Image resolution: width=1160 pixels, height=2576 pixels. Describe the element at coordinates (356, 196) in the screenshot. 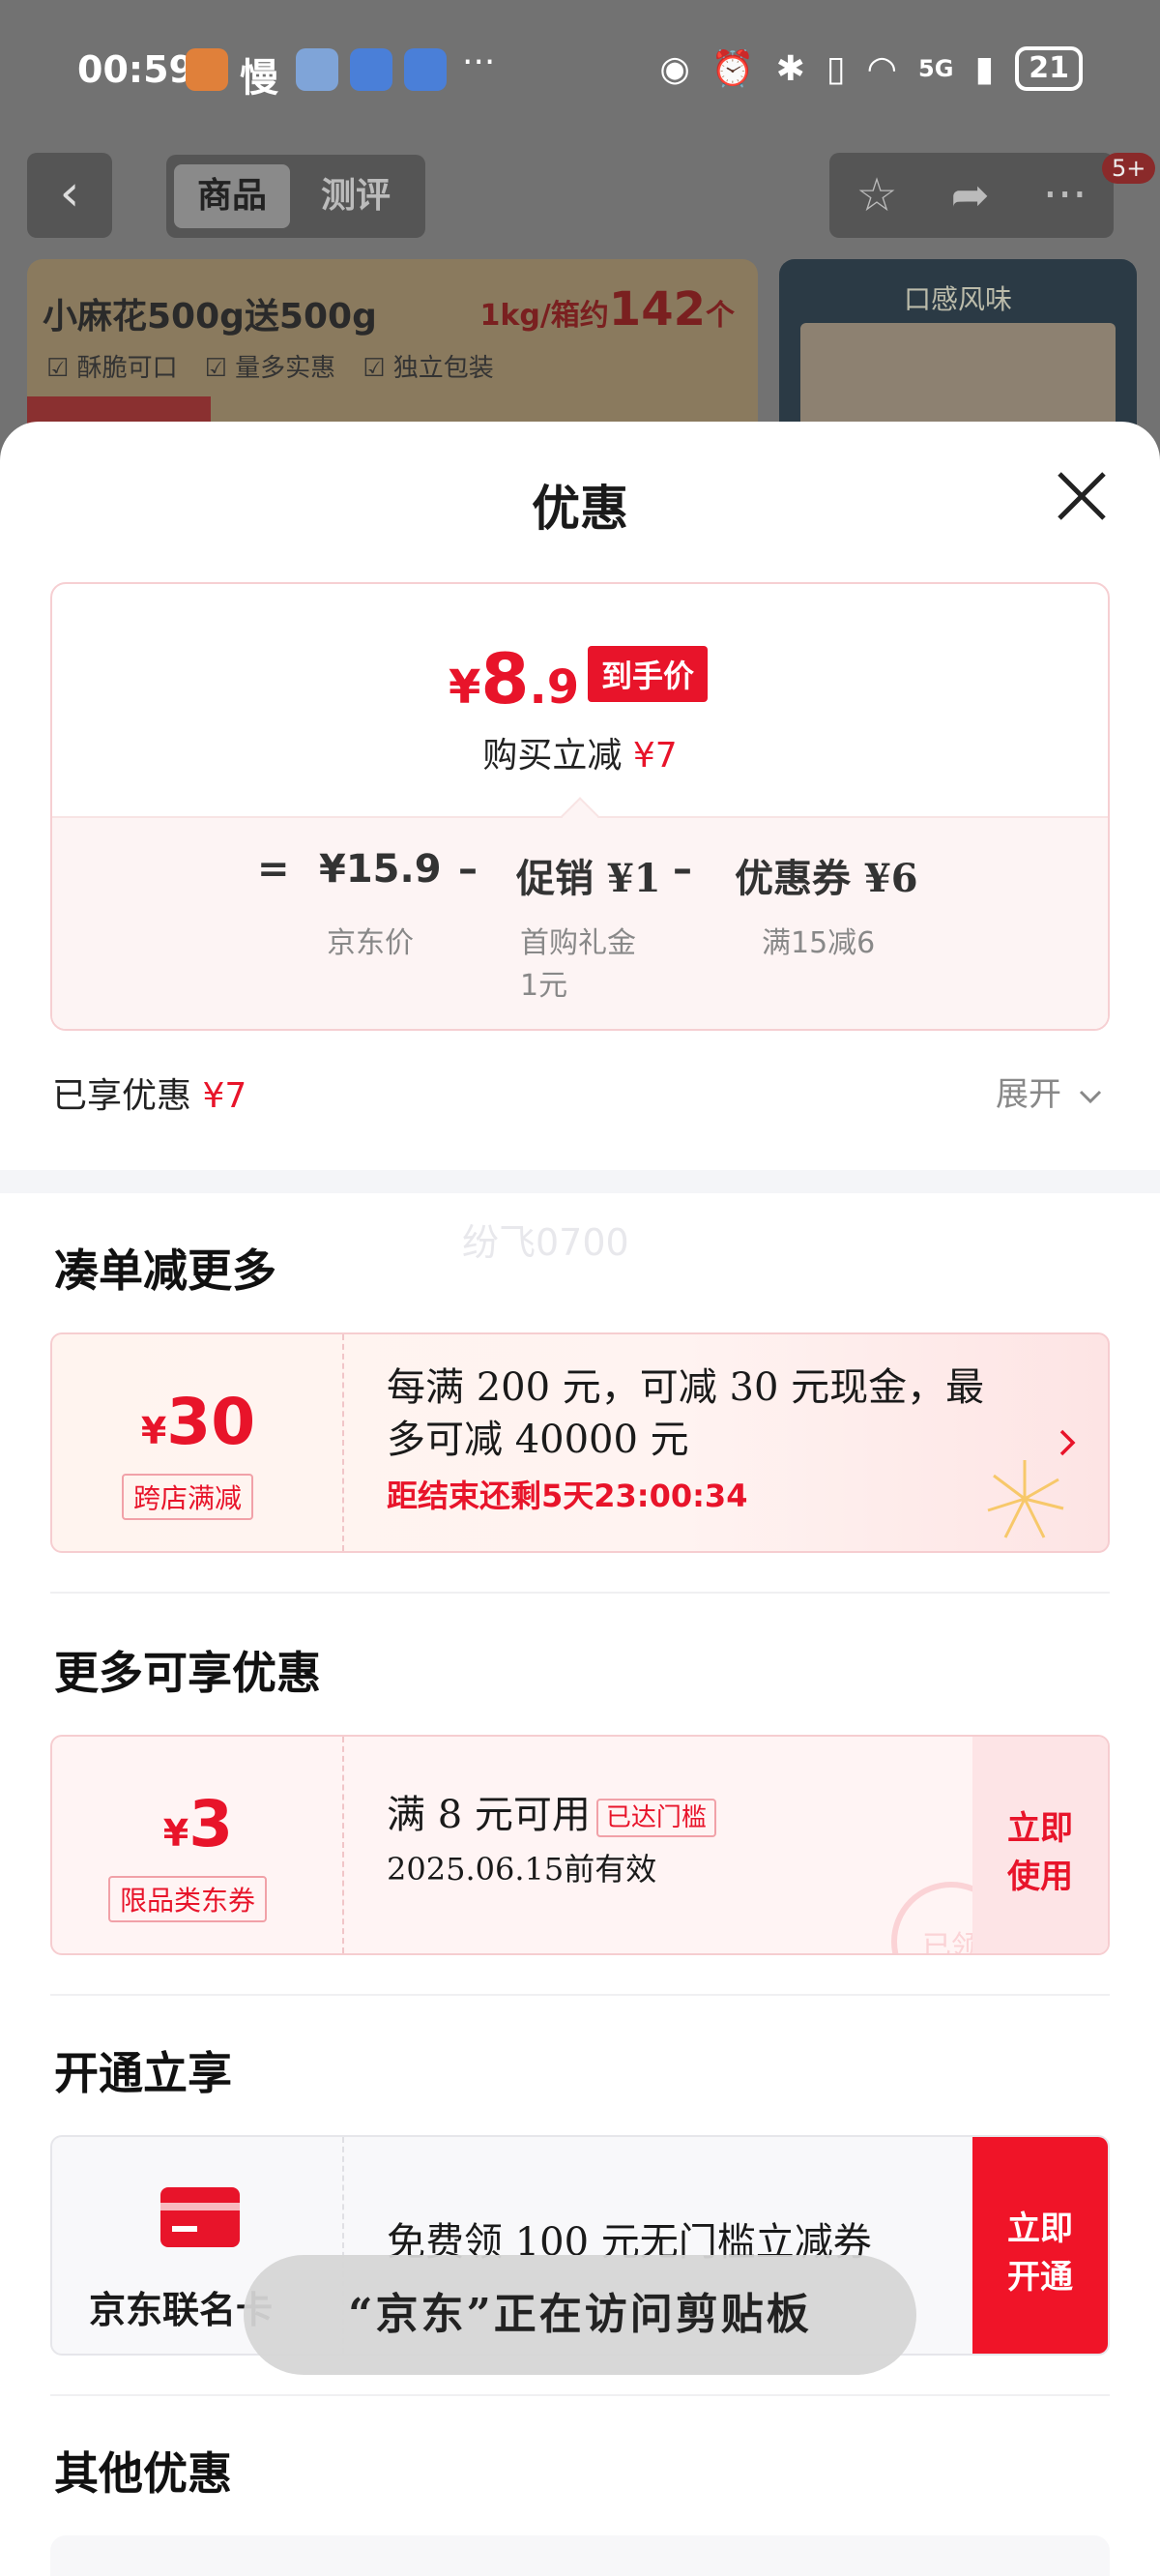

I see `tab-review: 测评` at that location.